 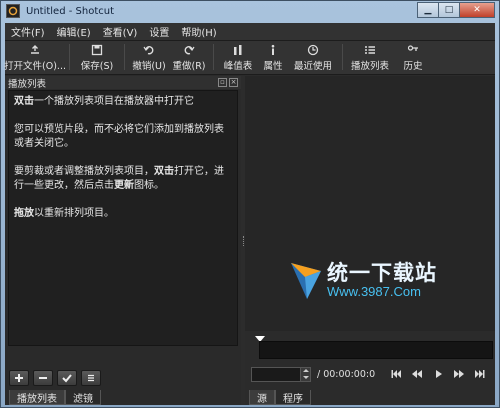 I want to click on save-icon, so click(x=97, y=50).